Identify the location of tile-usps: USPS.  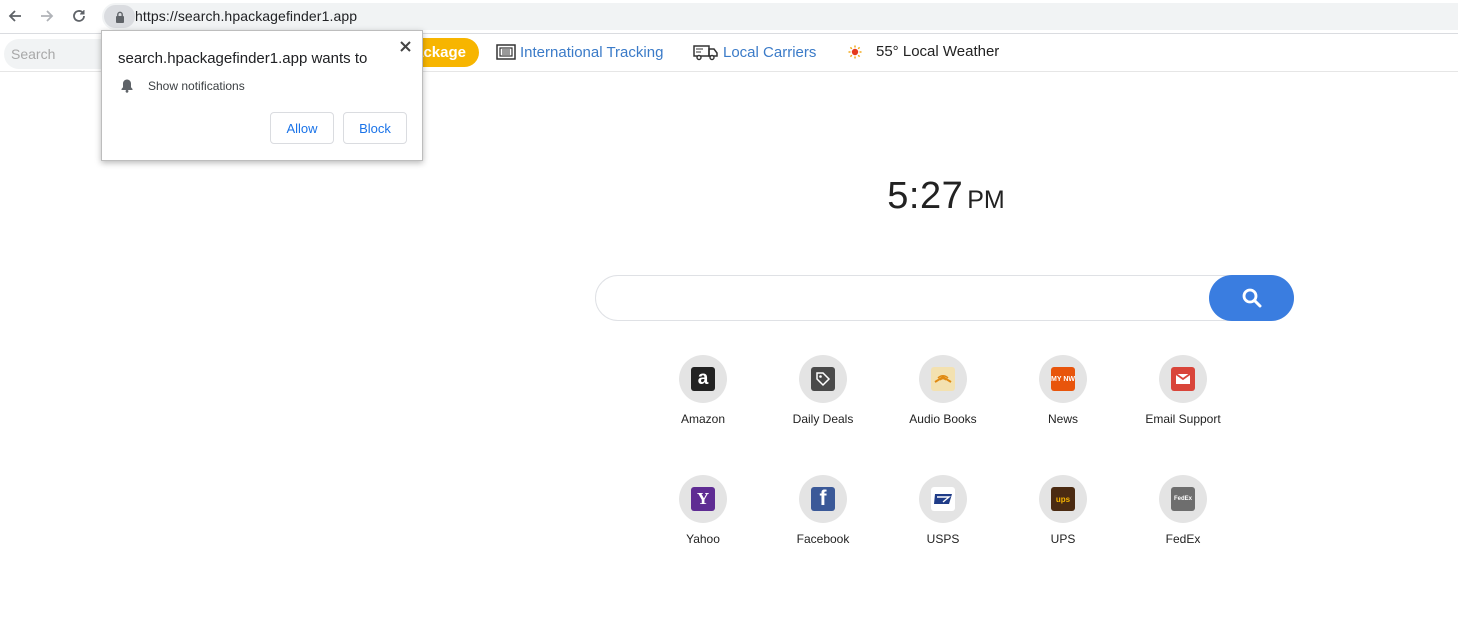
(943, 510).